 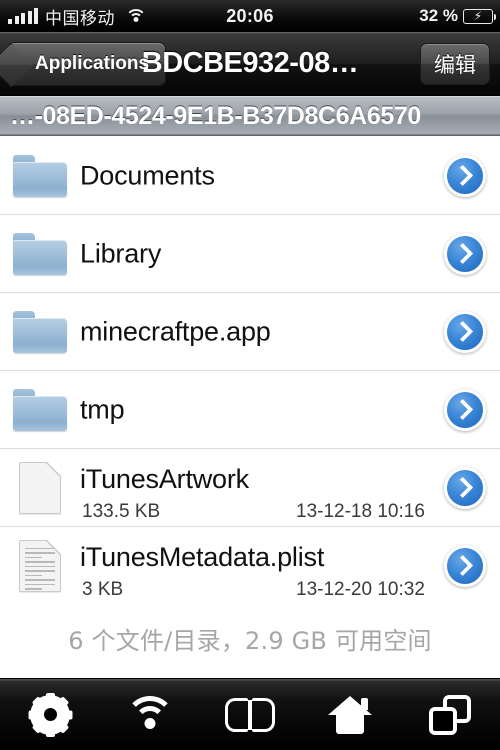 I want to click on row-text: minecraftpe.app, so click(x=255, y=331).